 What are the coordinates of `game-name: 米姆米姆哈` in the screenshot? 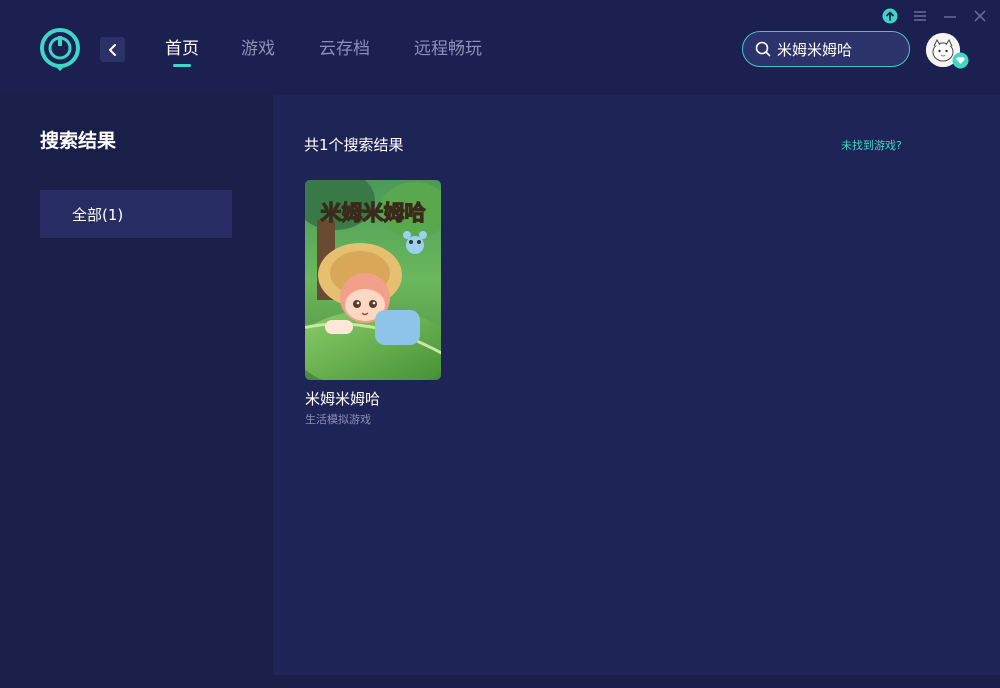 It's located at (373, 398).